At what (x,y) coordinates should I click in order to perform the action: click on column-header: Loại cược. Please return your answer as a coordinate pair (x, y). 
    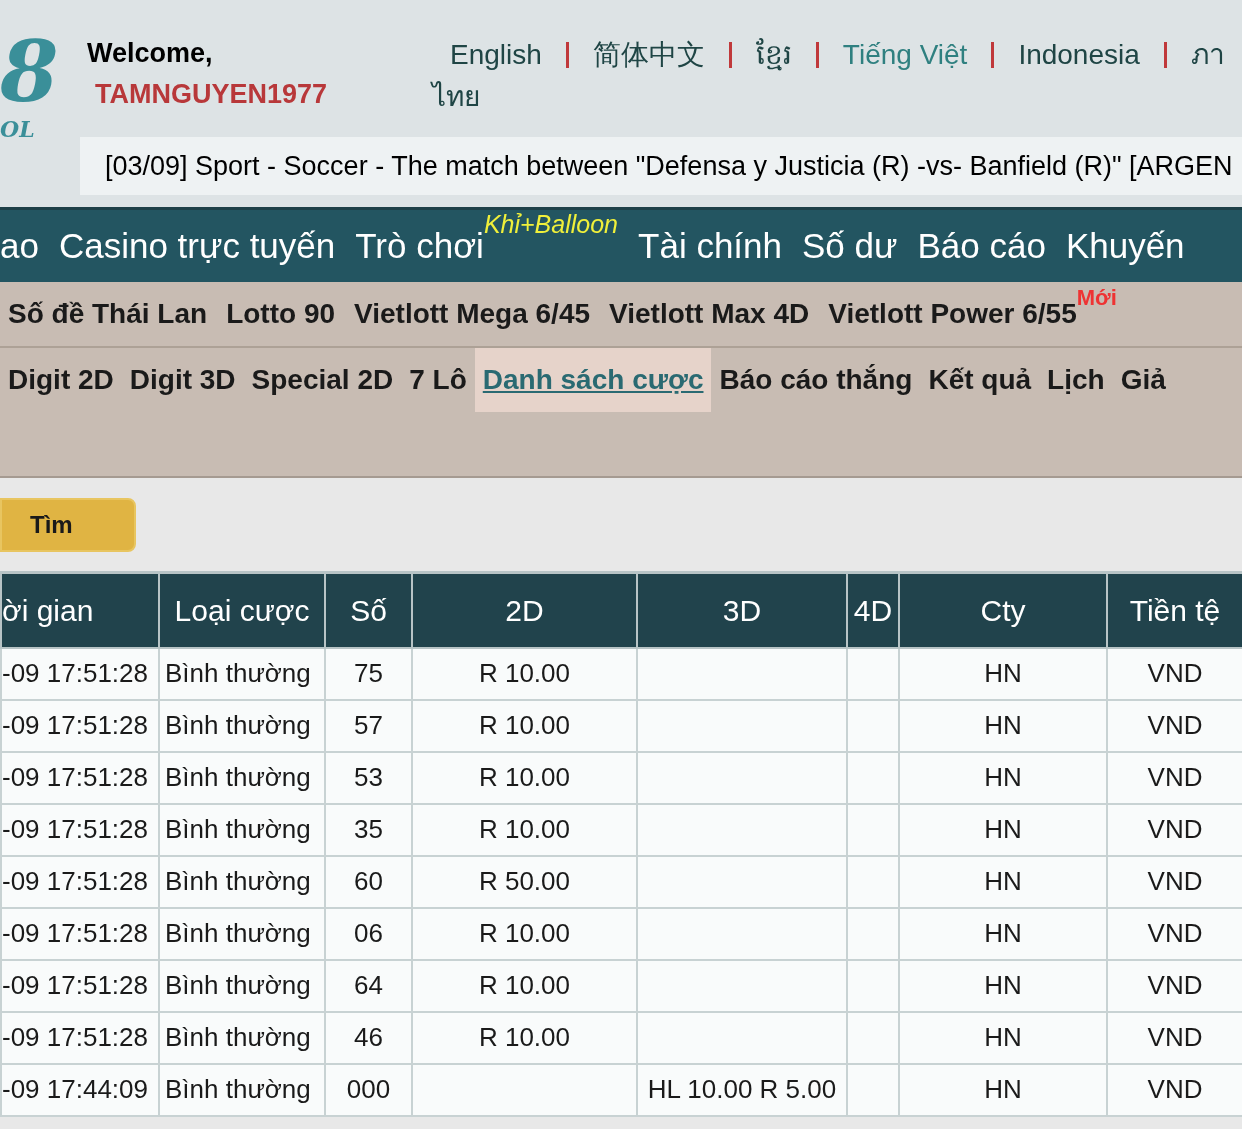
    Looking at the image, I should click on (242, 610).